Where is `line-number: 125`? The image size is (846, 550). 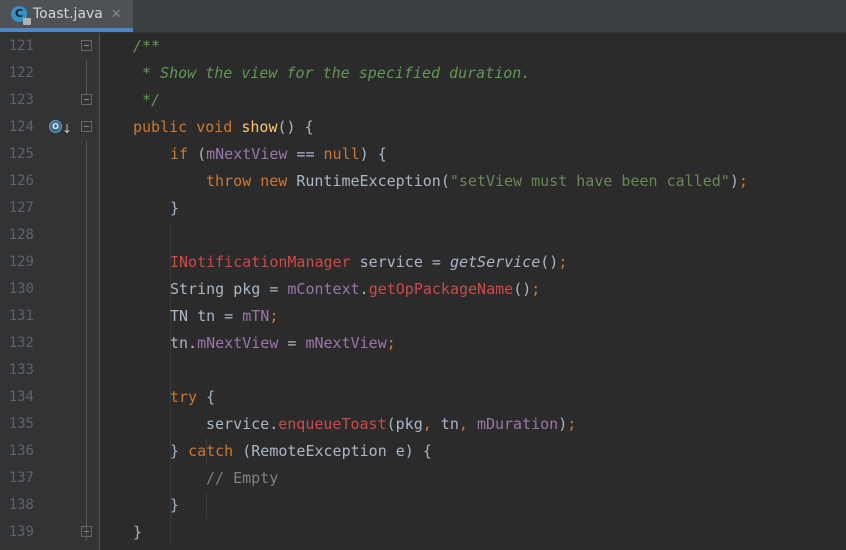 line-number: 125 is located at coordinates (21, 154).